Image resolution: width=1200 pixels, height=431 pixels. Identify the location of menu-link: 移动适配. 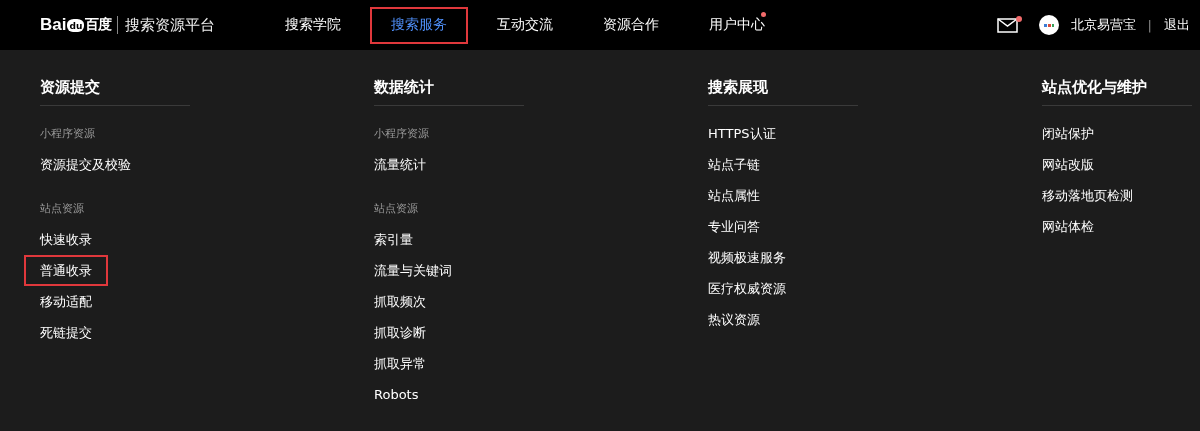
(66, 301).